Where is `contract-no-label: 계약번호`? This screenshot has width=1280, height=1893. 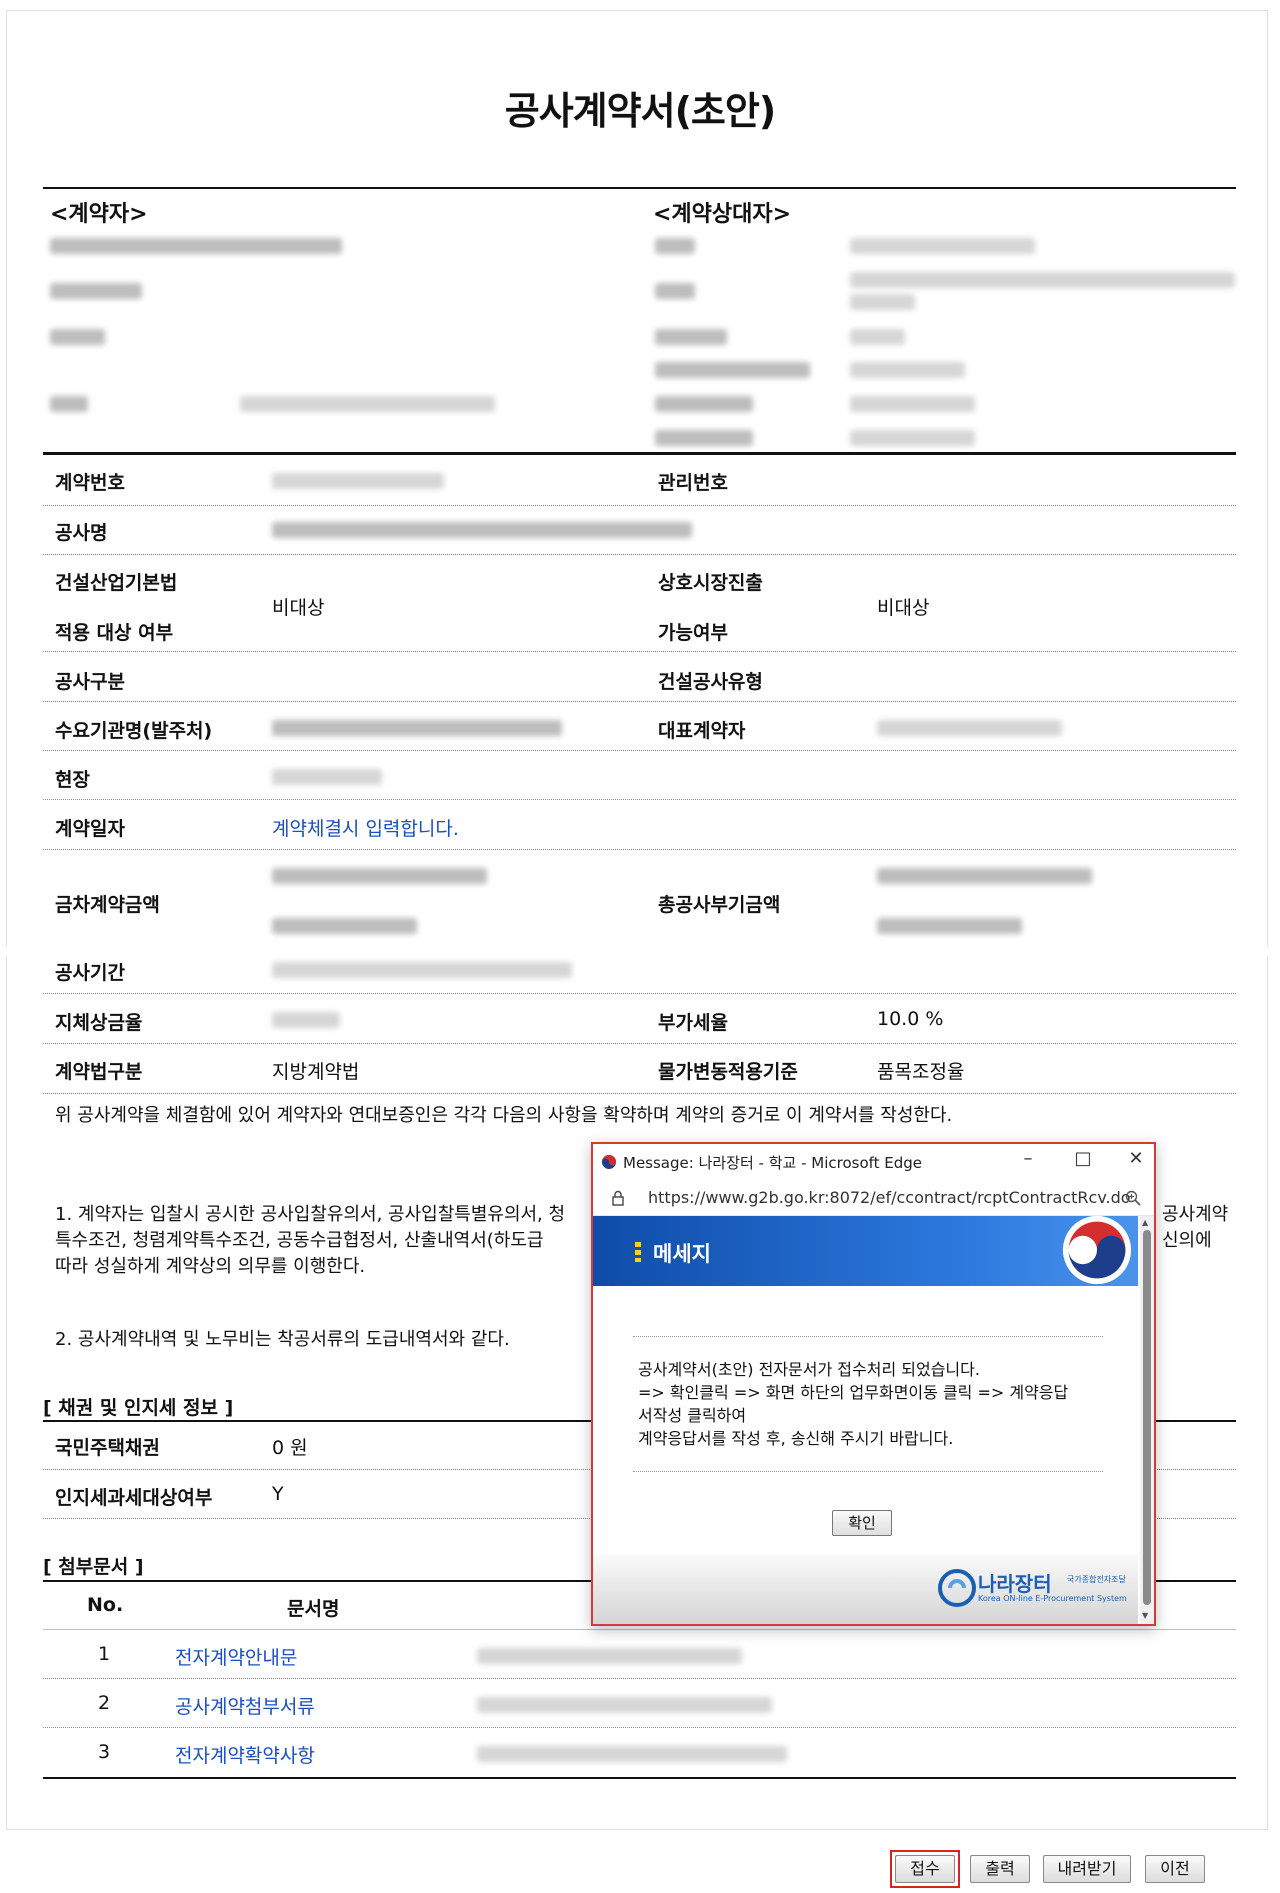
contract-no-label: 계약번호 is located at coordinates (90, 483).